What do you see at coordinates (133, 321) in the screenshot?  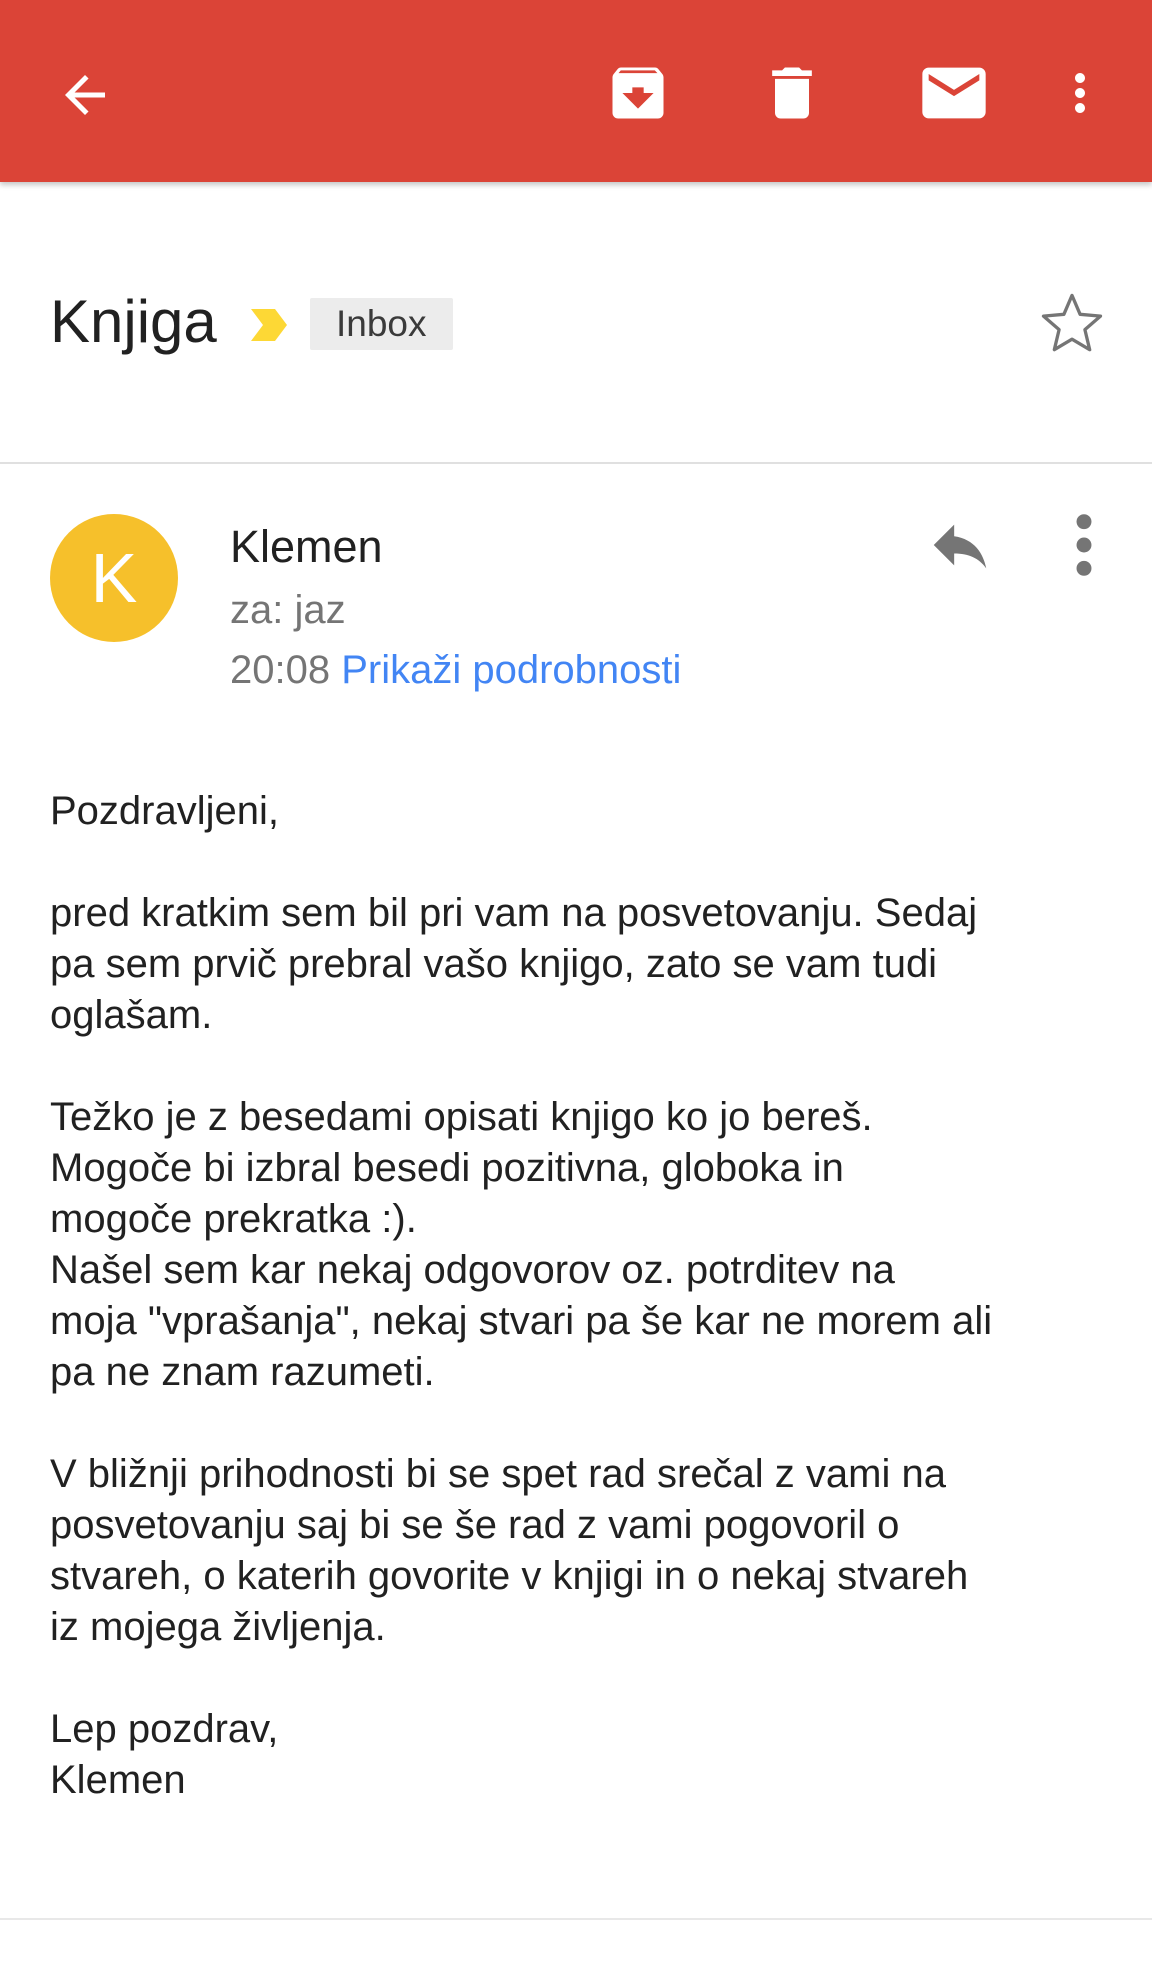 I see `email-subject: Knjiga` at bounding box center [133, 321].